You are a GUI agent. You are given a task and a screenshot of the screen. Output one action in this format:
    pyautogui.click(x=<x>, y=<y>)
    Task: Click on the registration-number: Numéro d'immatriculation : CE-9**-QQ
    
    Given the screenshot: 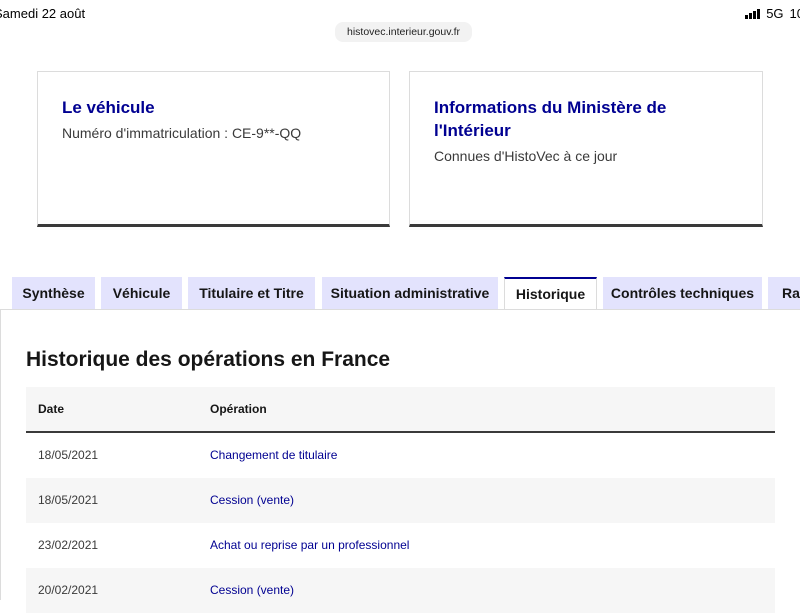 What is the action you would take?
    pyautogui.click(x=182, y=133)
    